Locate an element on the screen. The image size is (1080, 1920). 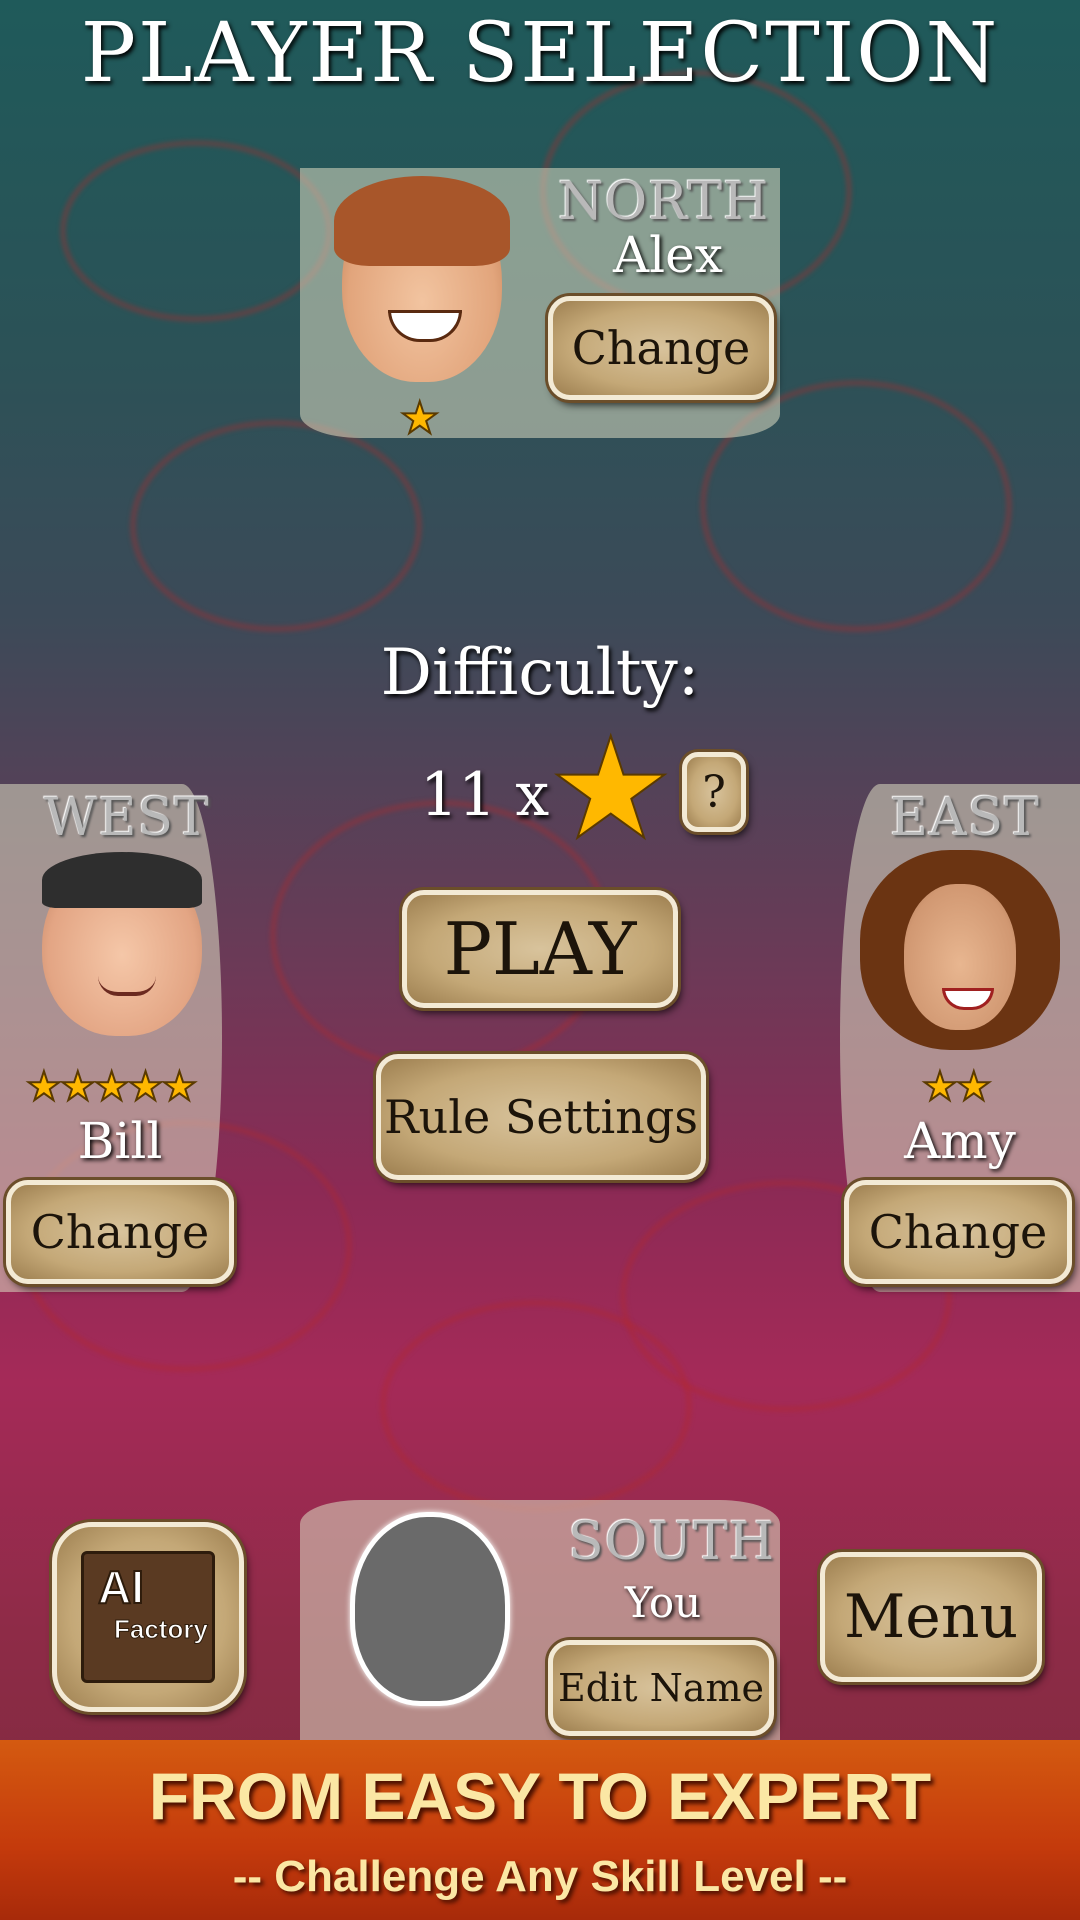
west-stars: ★★★★★ is located at coordinates (111, 1087).